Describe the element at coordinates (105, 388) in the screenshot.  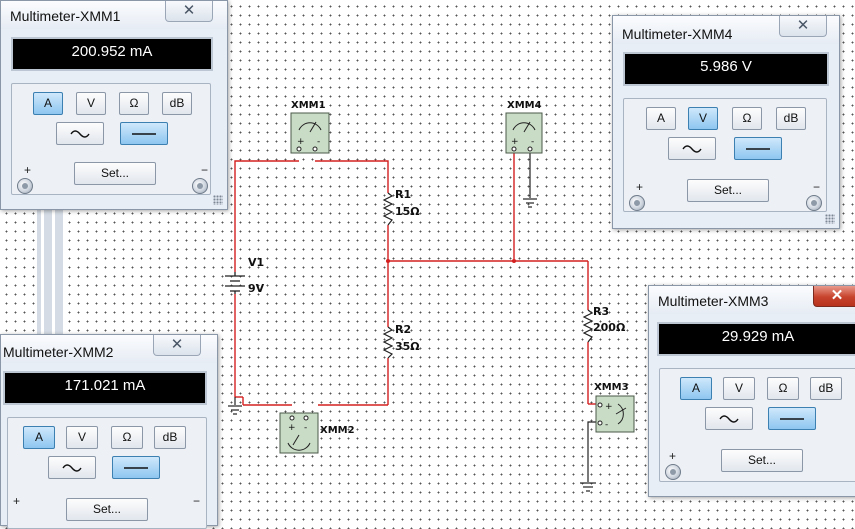
I see `reading-display: 171.021 mA` at that location.